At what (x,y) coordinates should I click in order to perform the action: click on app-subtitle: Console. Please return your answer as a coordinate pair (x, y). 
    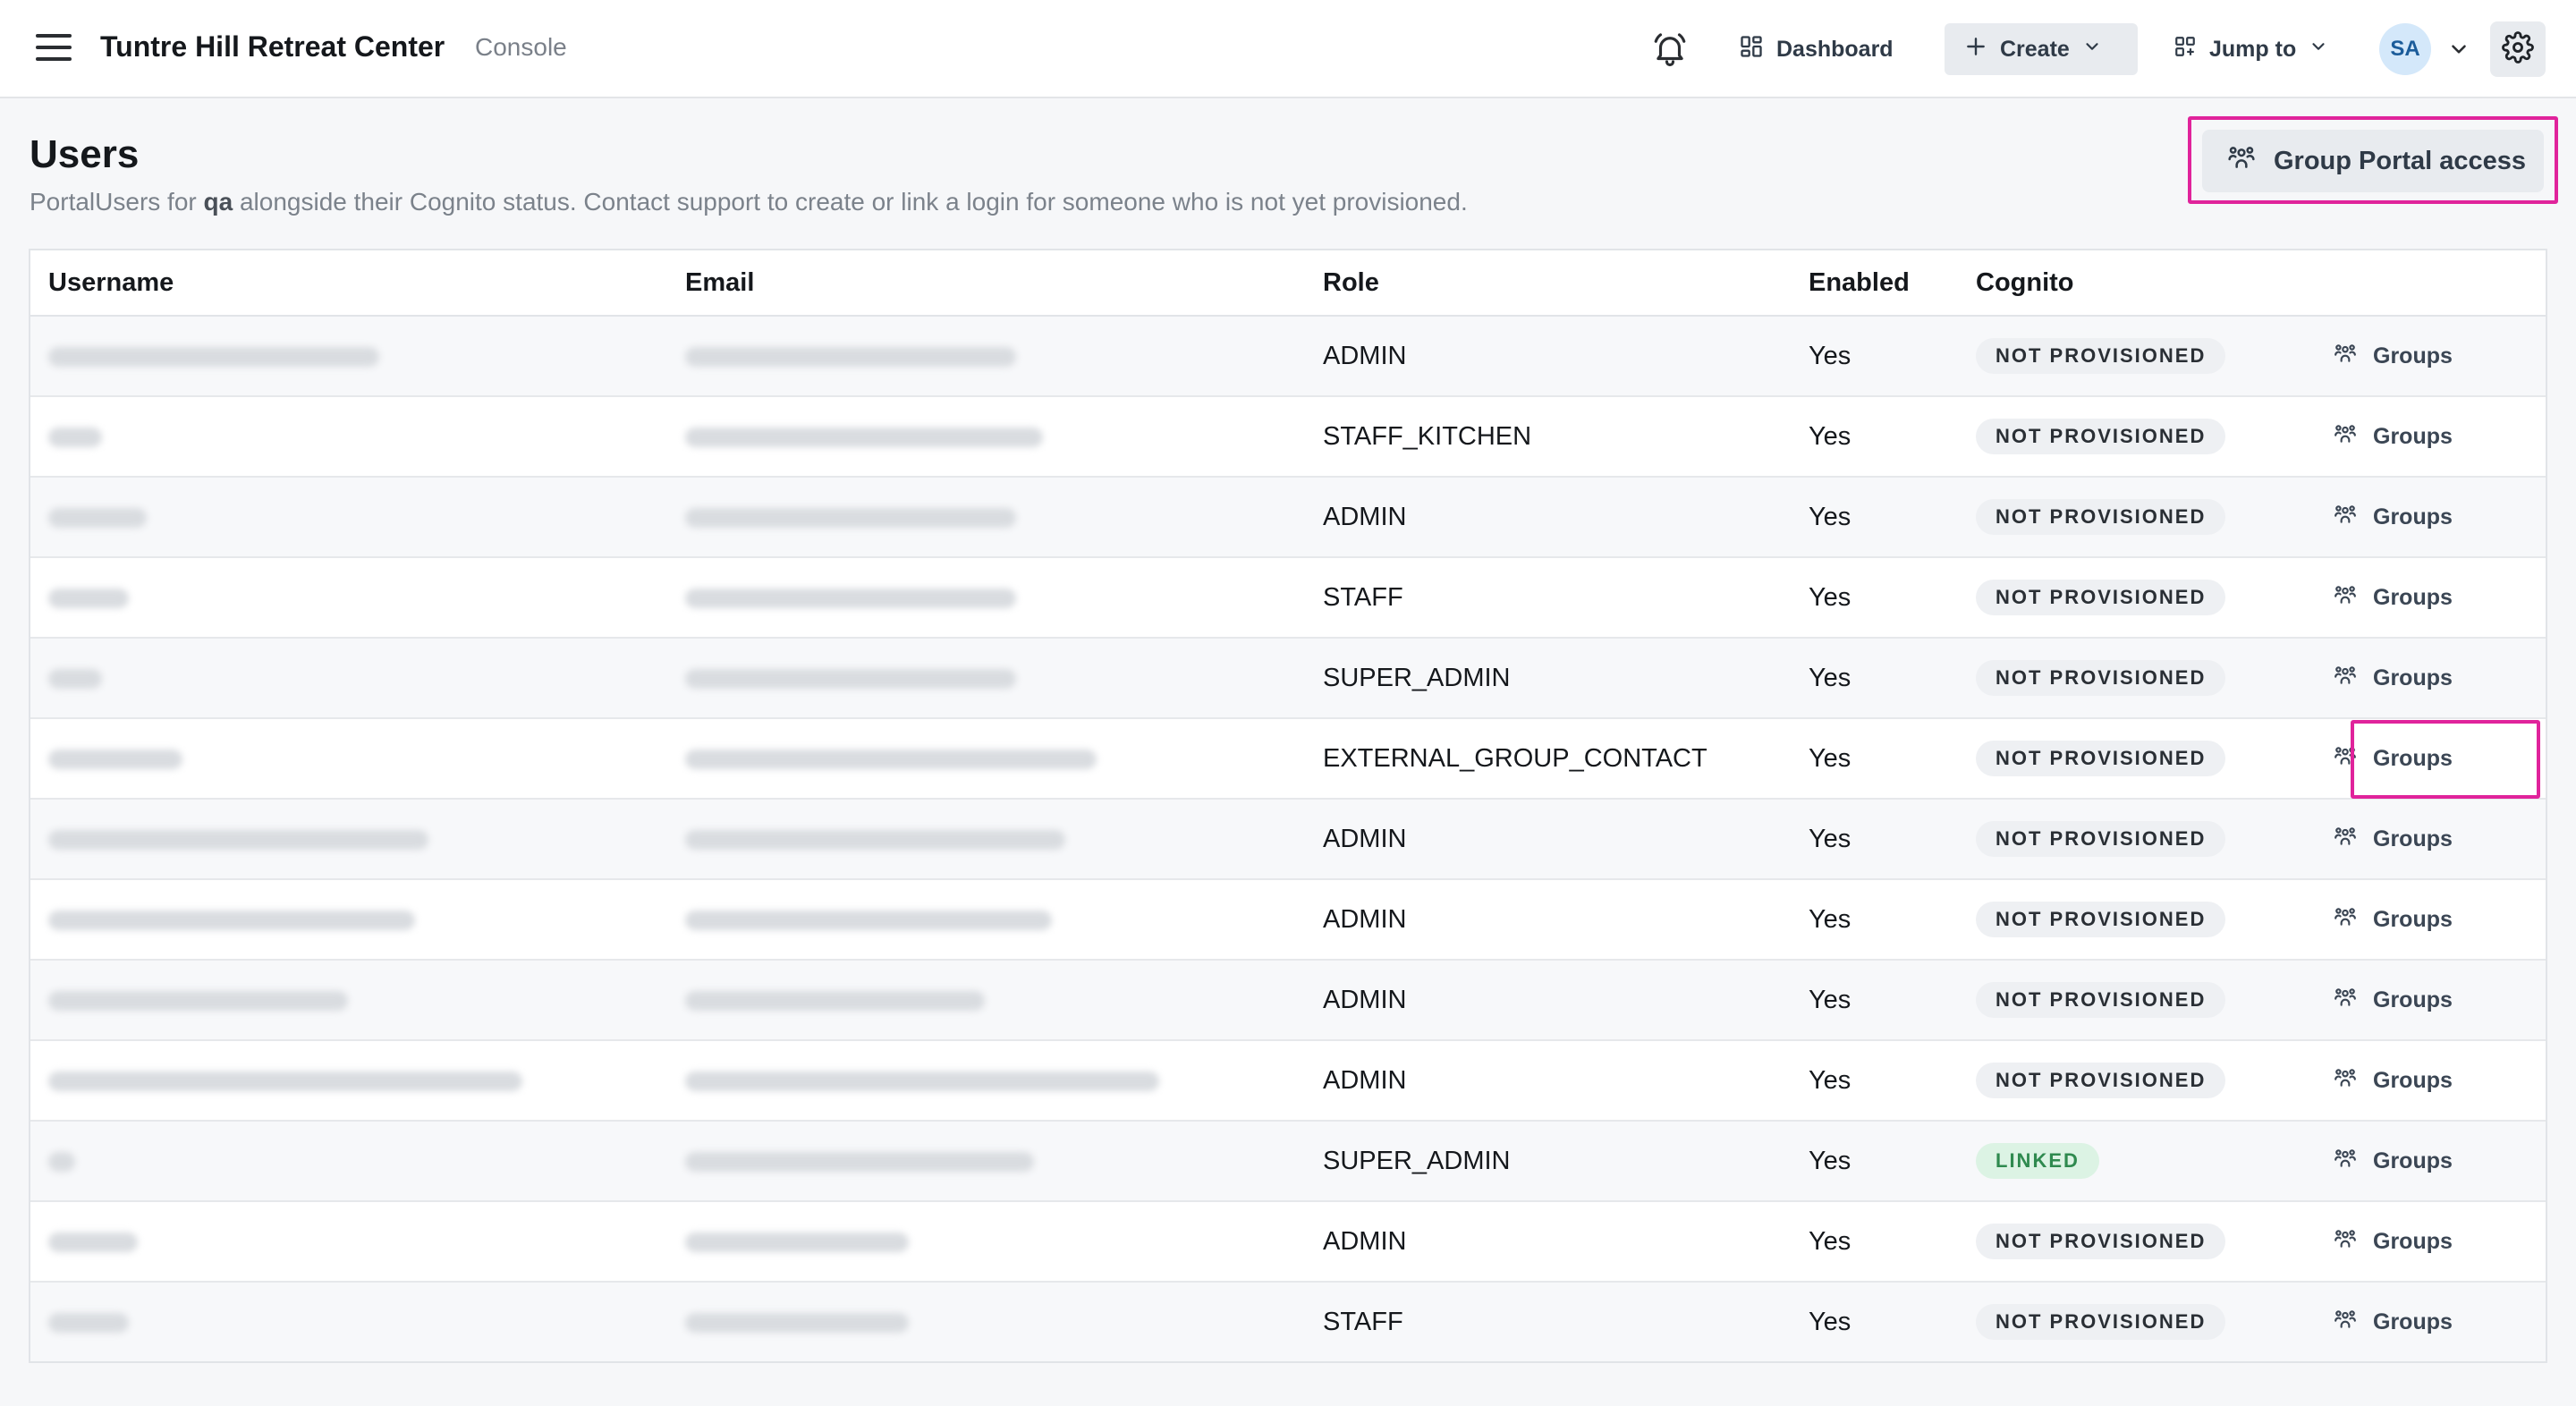
    Looking at the image, I should click on (521, 47).